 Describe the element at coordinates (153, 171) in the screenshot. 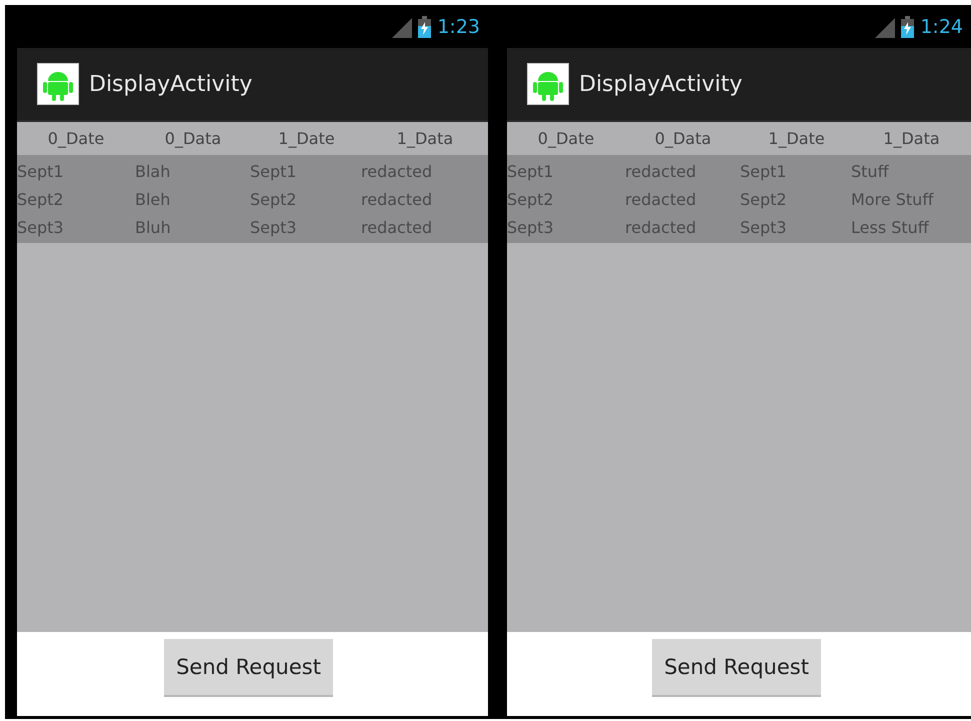

I see `table-cell-text: Blah` at that location.